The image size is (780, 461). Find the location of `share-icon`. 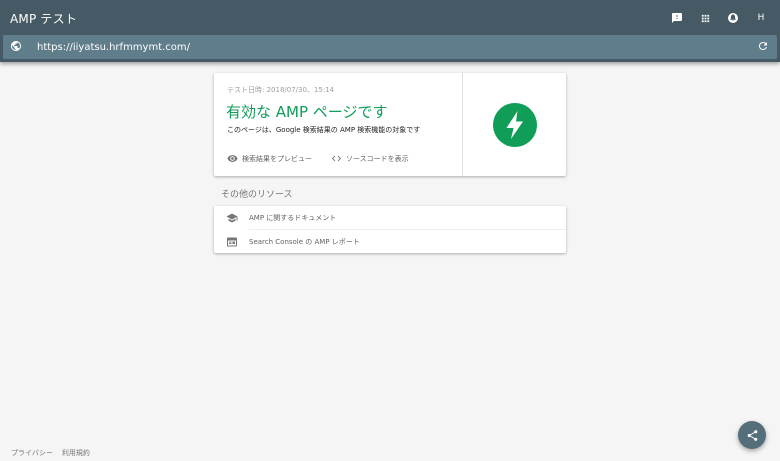

share-icon is located at coordinates (752, 435).